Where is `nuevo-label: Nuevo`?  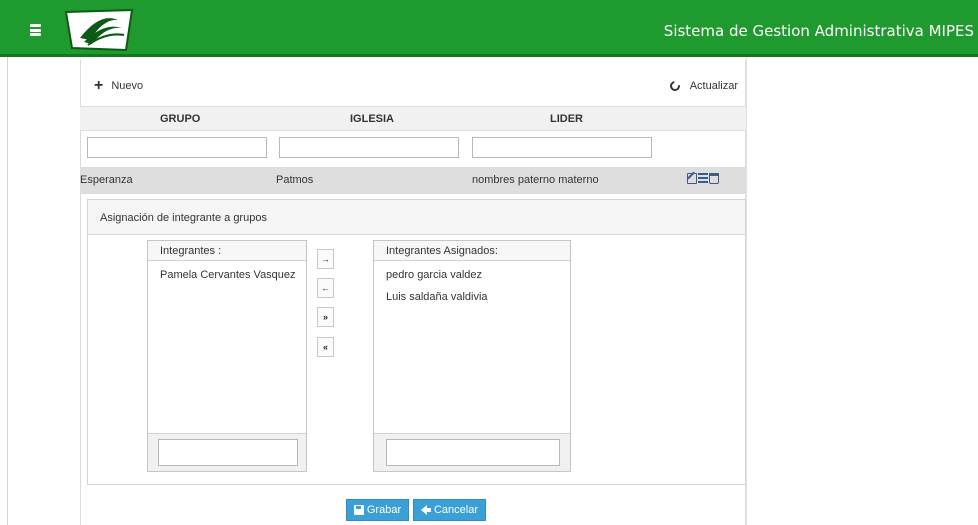 nuevo-label: Nuevo is located at coordinates (127, 86).